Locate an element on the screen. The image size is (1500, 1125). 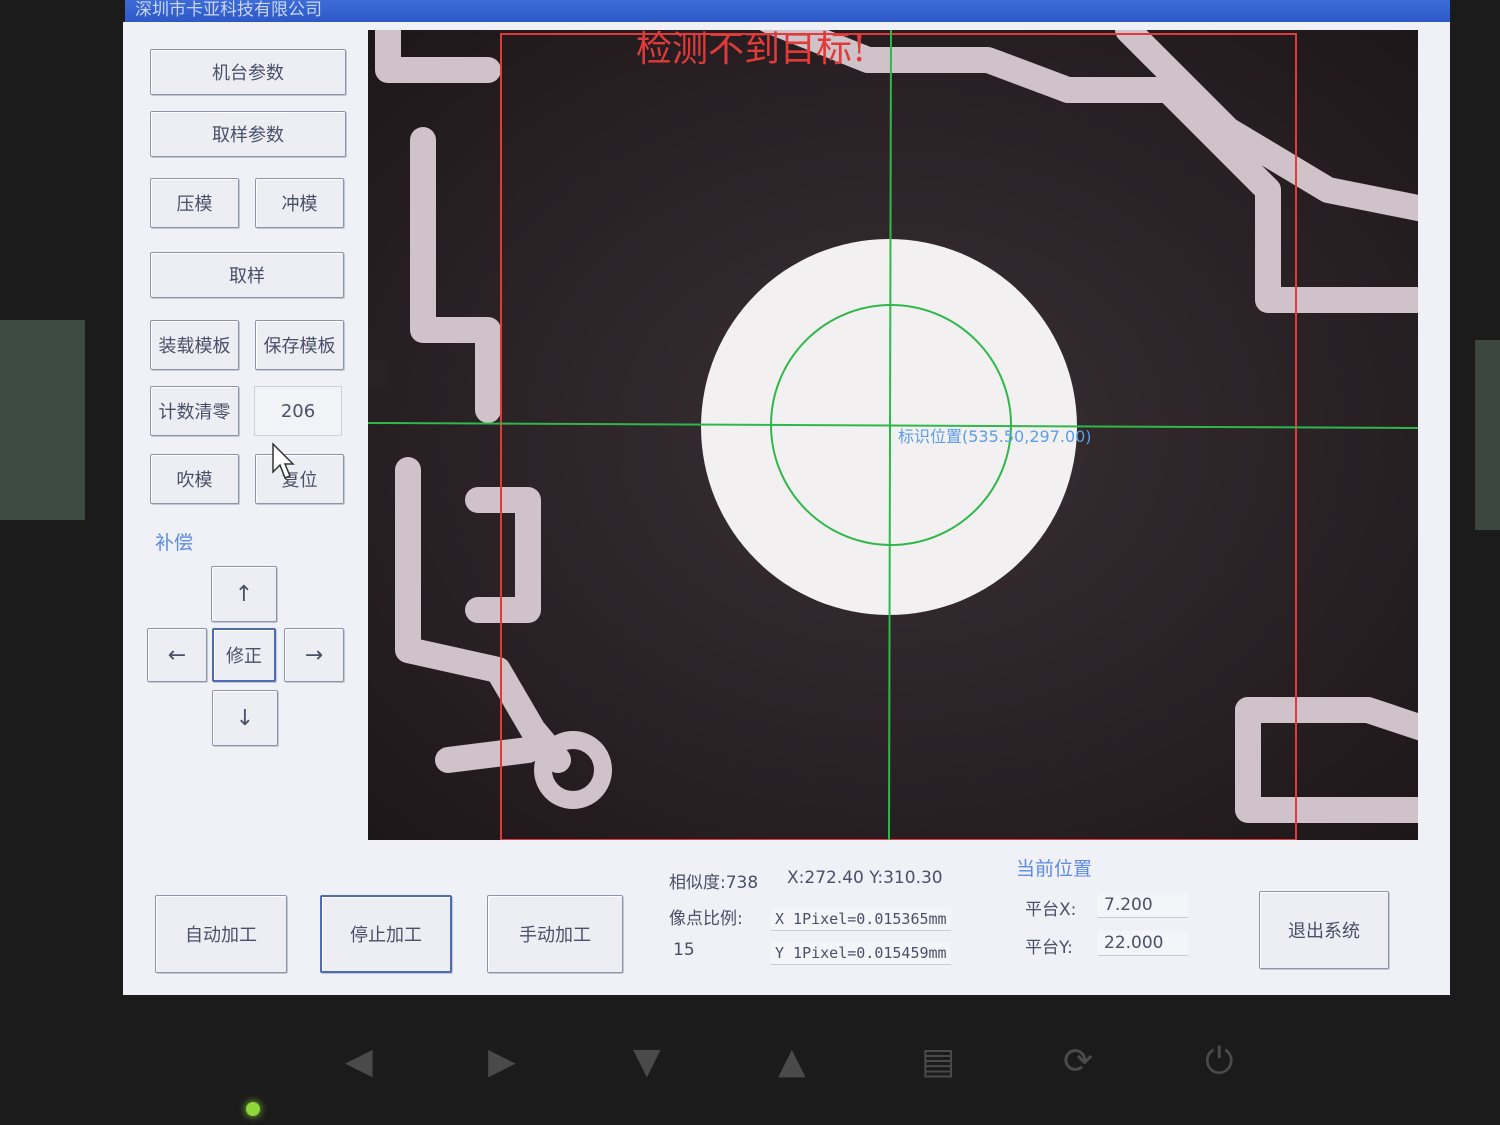
stop-process-button: 停止加工 is located at coordinates (386, 934).